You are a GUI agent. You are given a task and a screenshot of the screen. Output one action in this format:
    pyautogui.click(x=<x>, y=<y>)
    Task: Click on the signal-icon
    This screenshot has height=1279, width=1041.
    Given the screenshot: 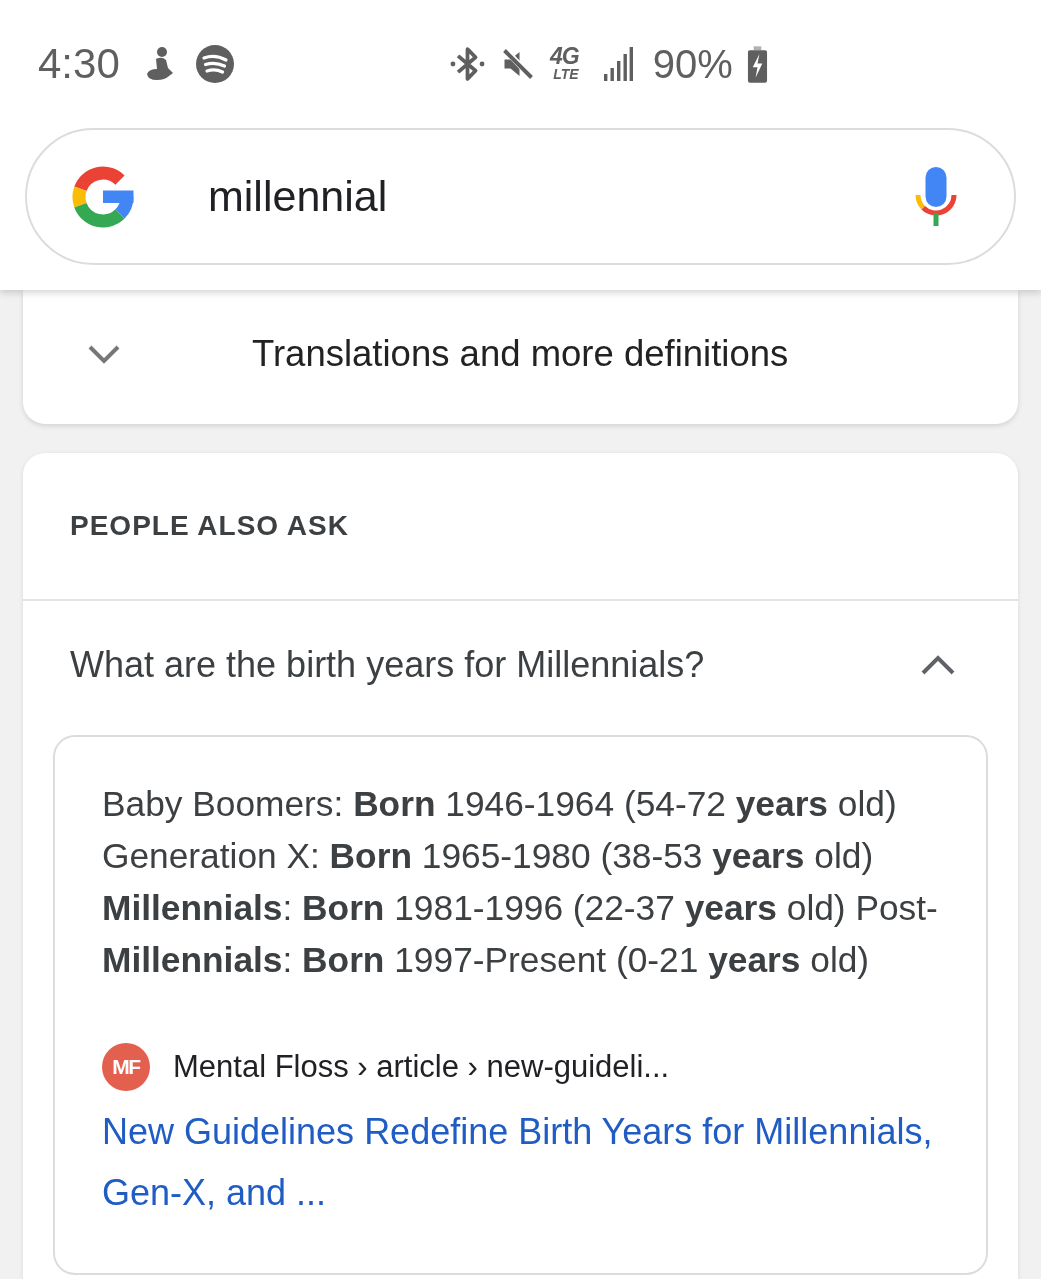 What is the action you would take?
    pyautogui.click(x=617, y=64)
    